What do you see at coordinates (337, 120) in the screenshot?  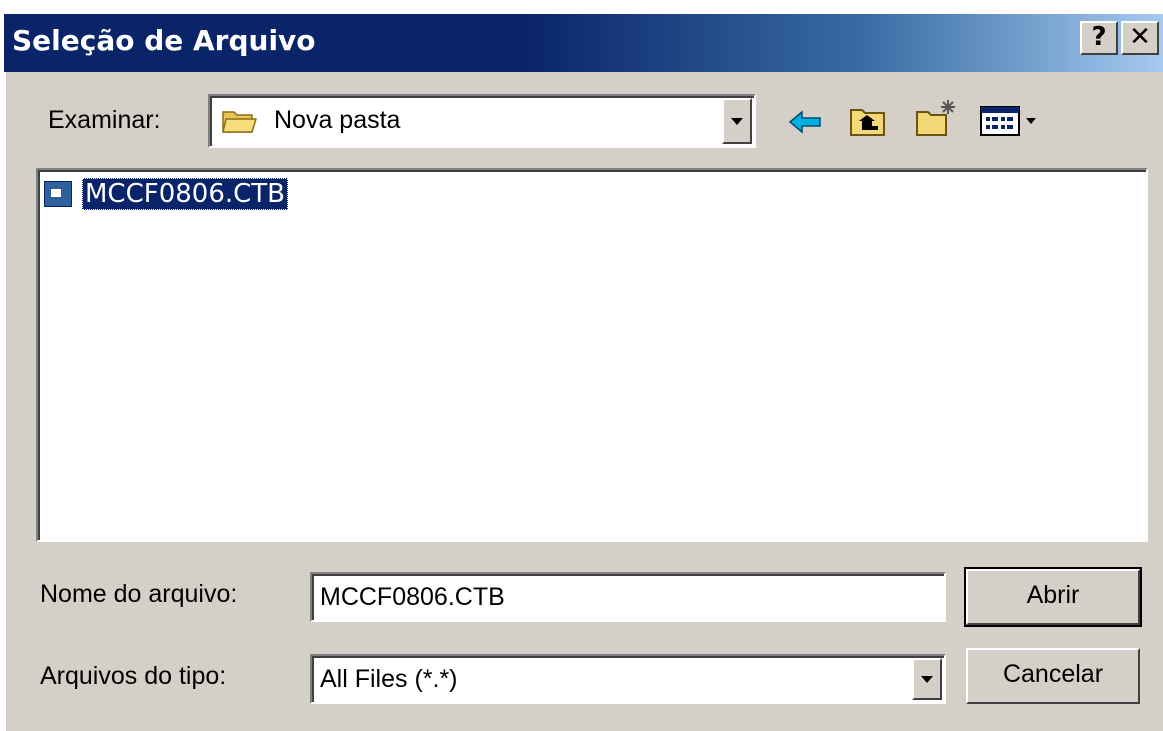 I see `look-in-value: Nova pasta` at bounding box center [337, 120].